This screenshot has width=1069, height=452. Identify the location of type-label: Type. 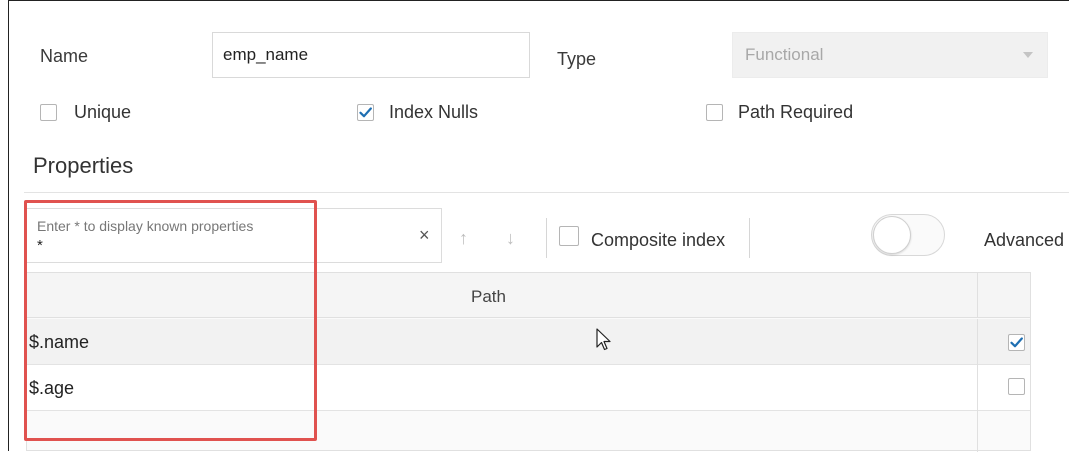
(577, 59).